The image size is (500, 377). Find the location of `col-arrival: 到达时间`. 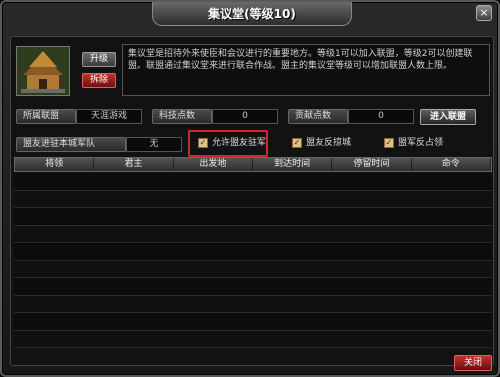

col-arrival: 到达时间 is located at coordinates (293, 164).